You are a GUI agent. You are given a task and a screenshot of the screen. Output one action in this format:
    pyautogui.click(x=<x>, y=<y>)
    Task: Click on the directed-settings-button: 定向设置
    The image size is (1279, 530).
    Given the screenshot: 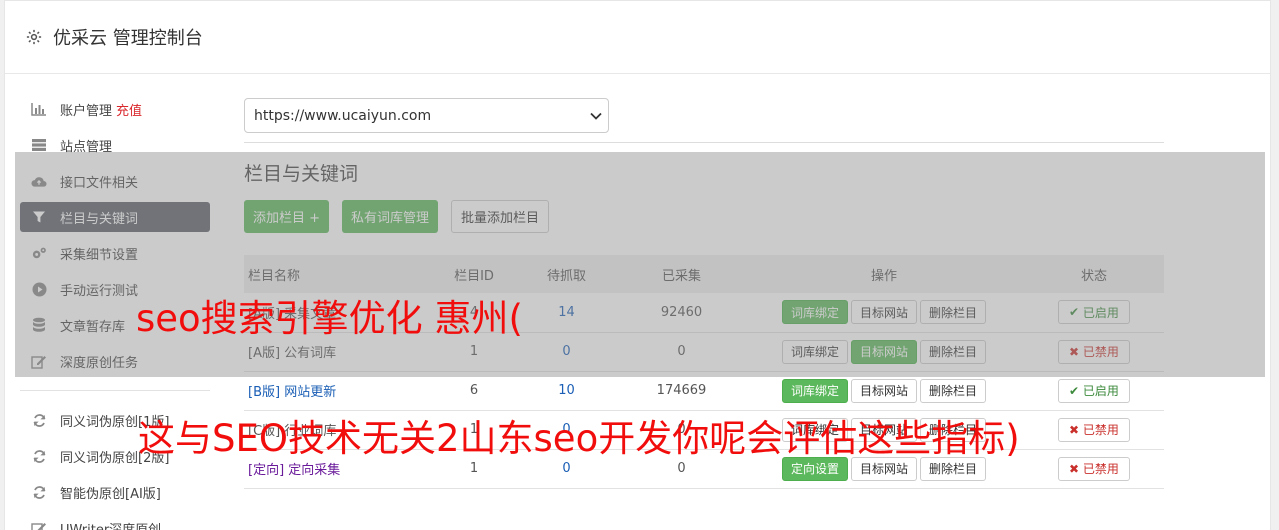 What is the action you would take?
    pyautogui.click(x=814, y=468)
    